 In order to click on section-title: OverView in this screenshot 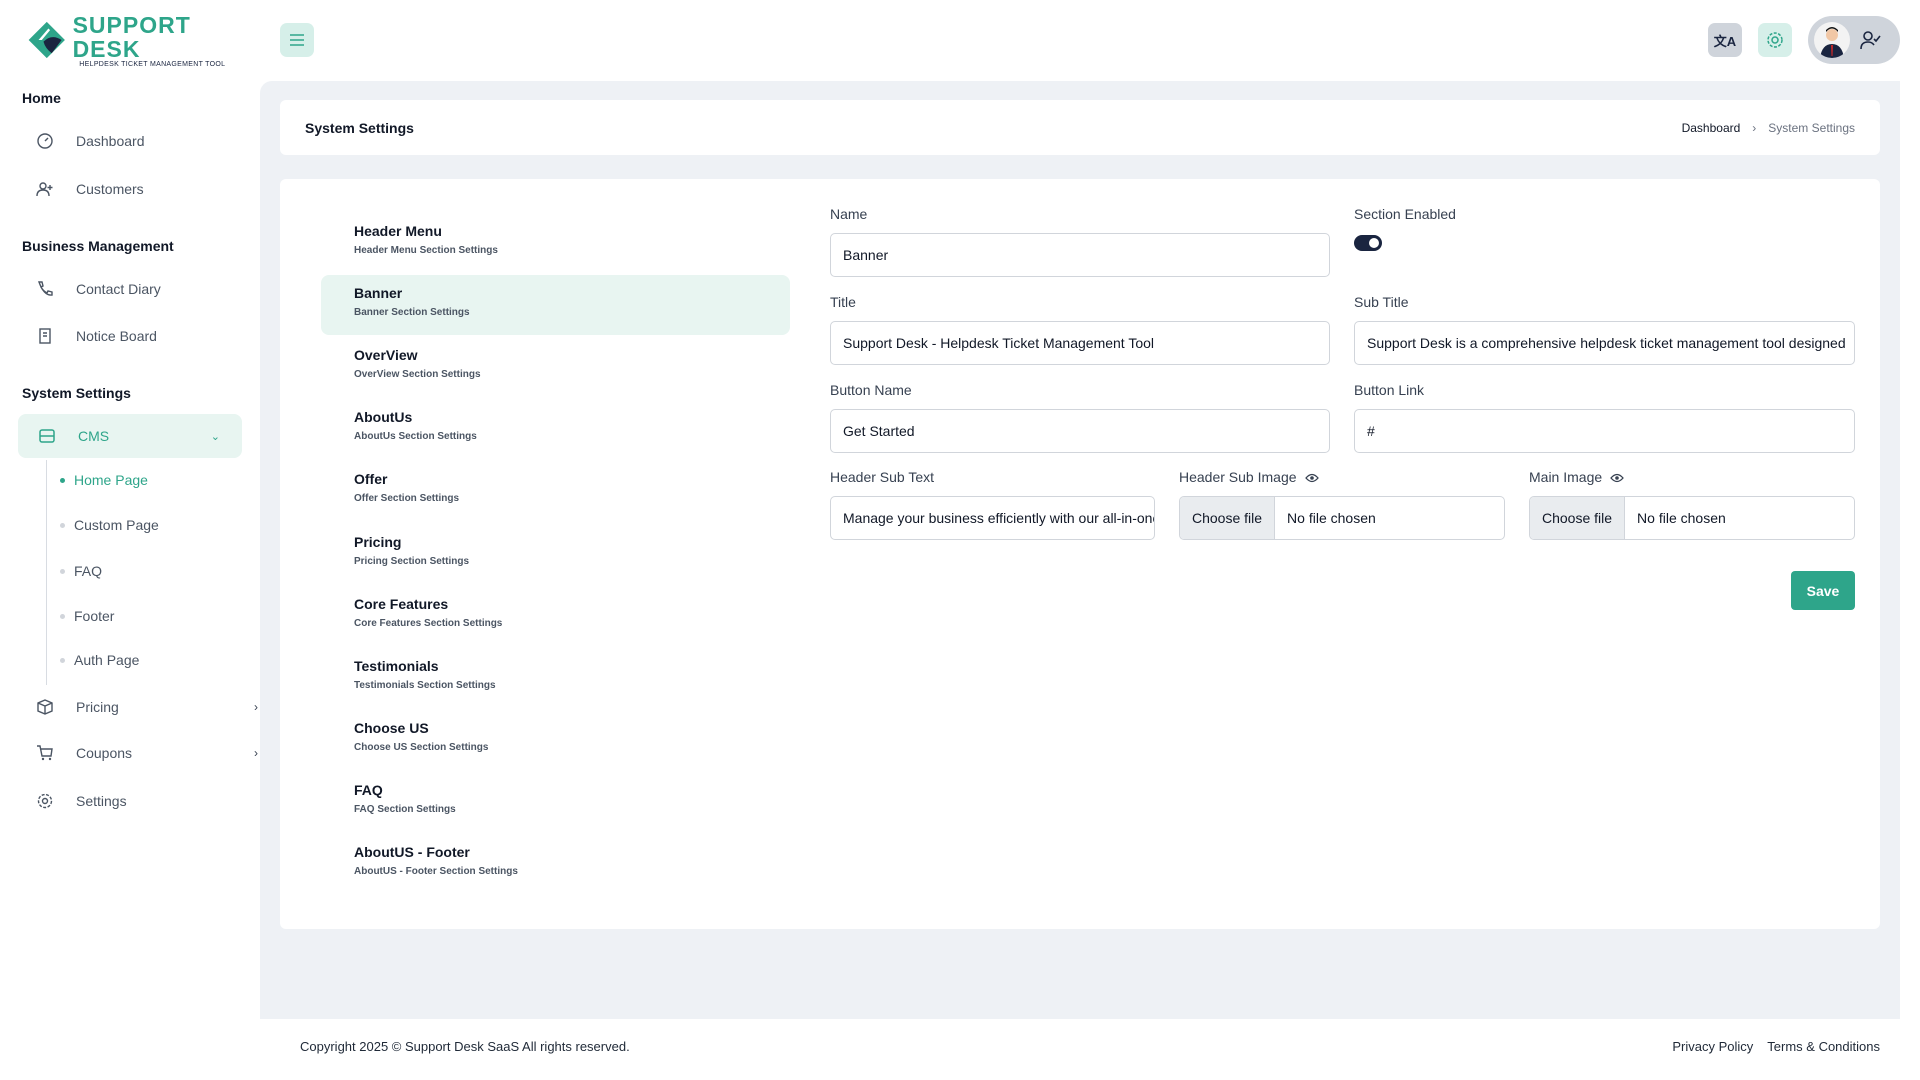, I will do `click(386, 355)`.